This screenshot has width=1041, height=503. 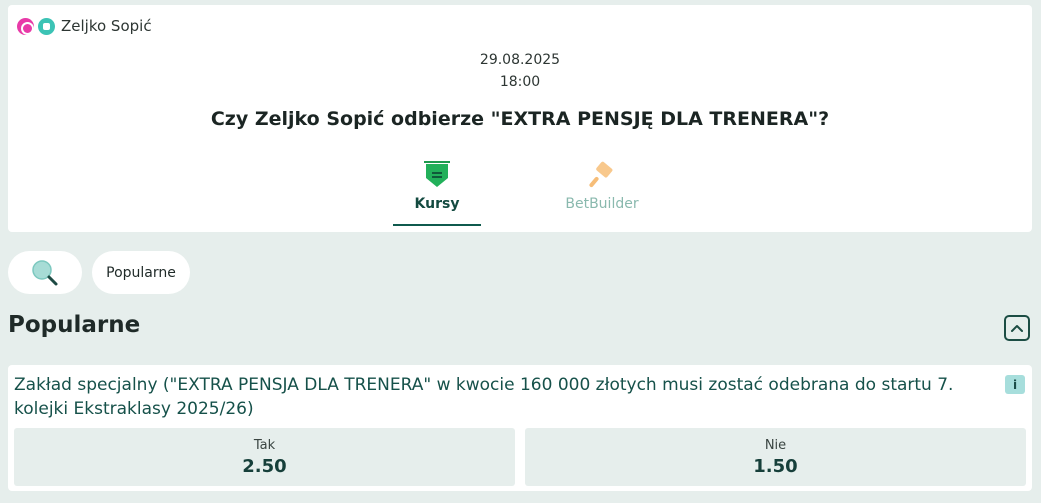 I want to click on outcome-label: Nie, so click(x=775, y=445).